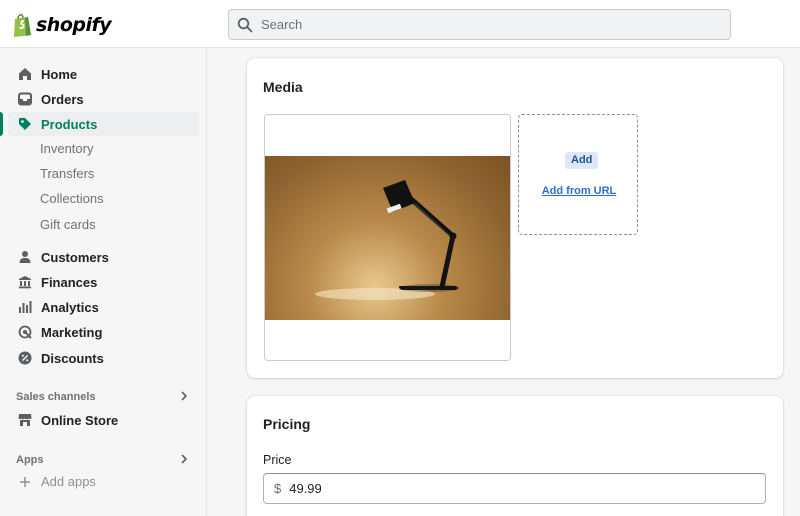 The width and height of the screenshot is (800, 516). Describe the element at coordinates (245, 24) in the screenshot. I see `search-icon` at that location.